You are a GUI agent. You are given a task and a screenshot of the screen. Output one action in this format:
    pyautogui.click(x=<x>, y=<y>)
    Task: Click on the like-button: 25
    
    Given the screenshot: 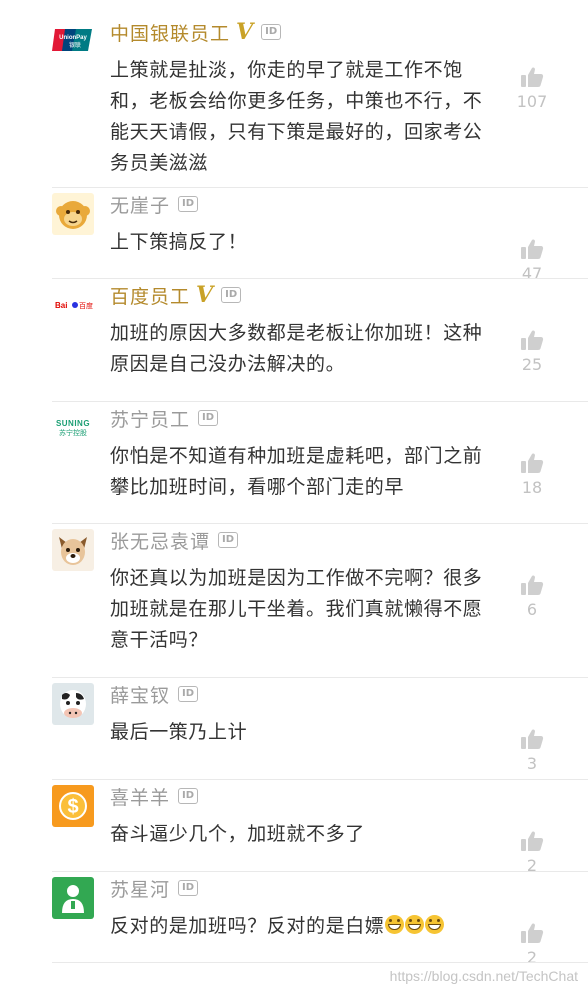 What is the action you would take?
    pyautogui.click(x=532, y=351)
    